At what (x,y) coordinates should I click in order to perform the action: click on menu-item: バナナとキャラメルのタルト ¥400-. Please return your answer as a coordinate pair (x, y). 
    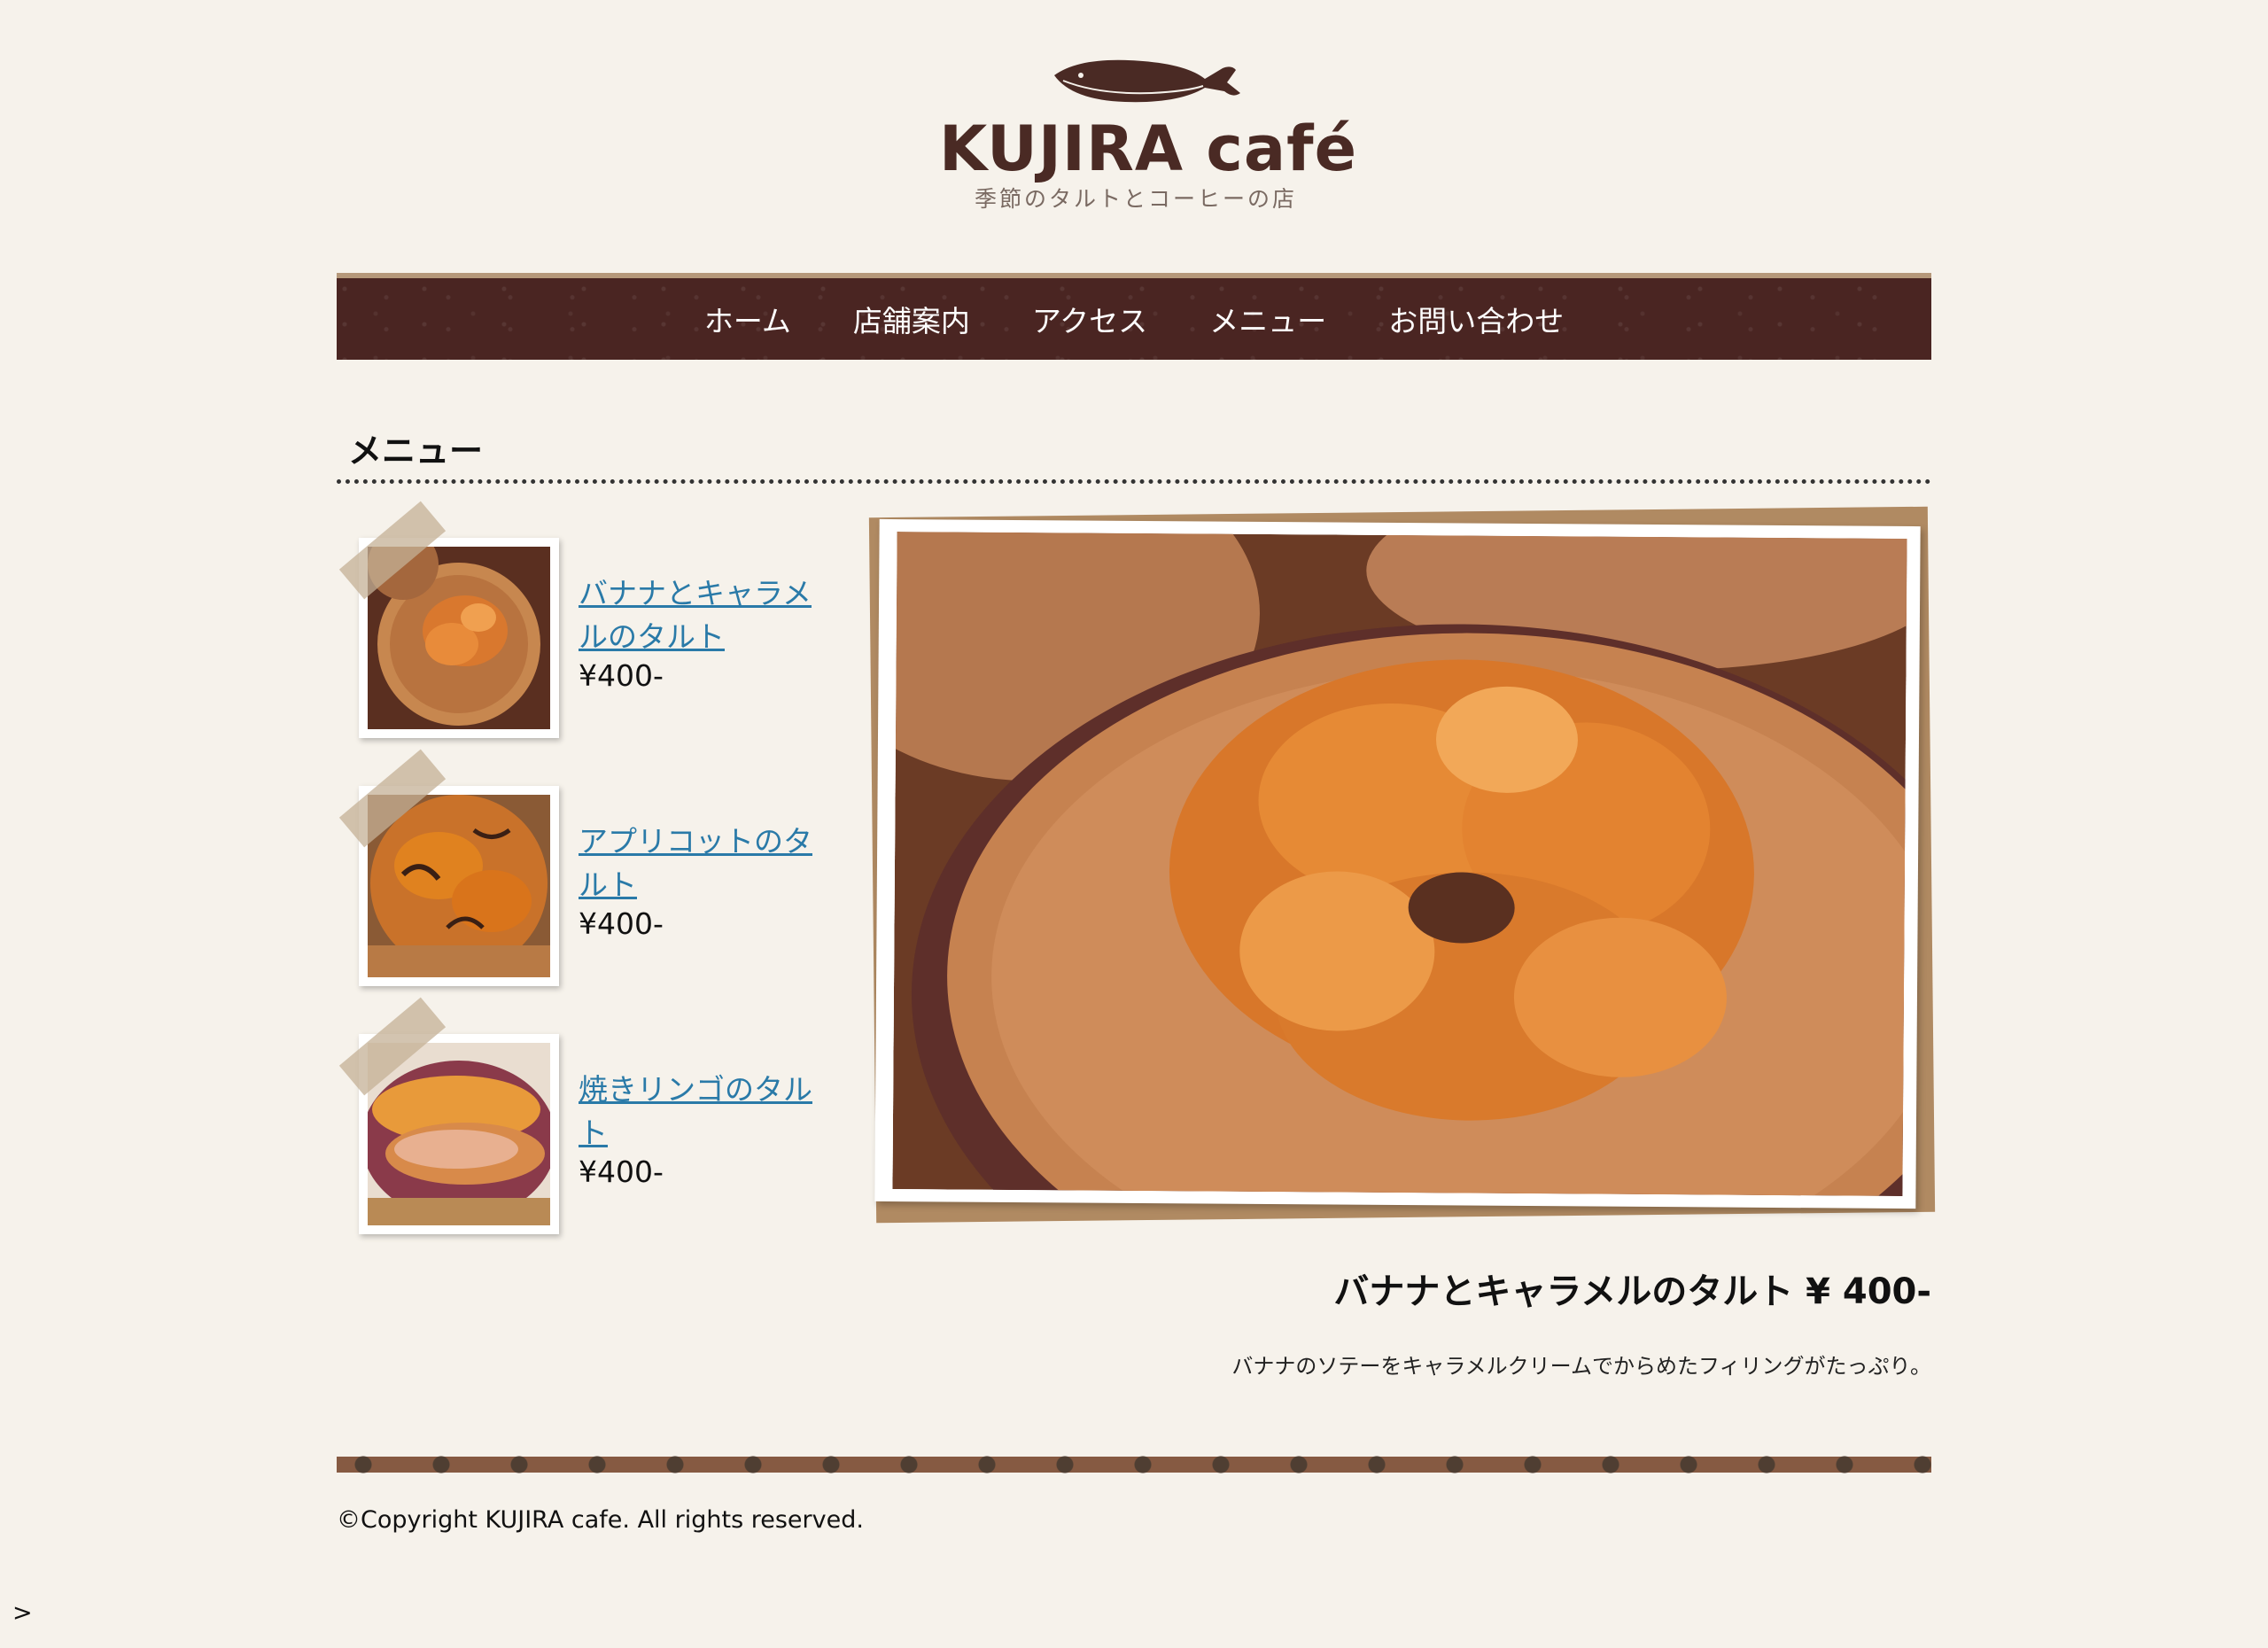
    Looking at the image, I should click on (596, 625).